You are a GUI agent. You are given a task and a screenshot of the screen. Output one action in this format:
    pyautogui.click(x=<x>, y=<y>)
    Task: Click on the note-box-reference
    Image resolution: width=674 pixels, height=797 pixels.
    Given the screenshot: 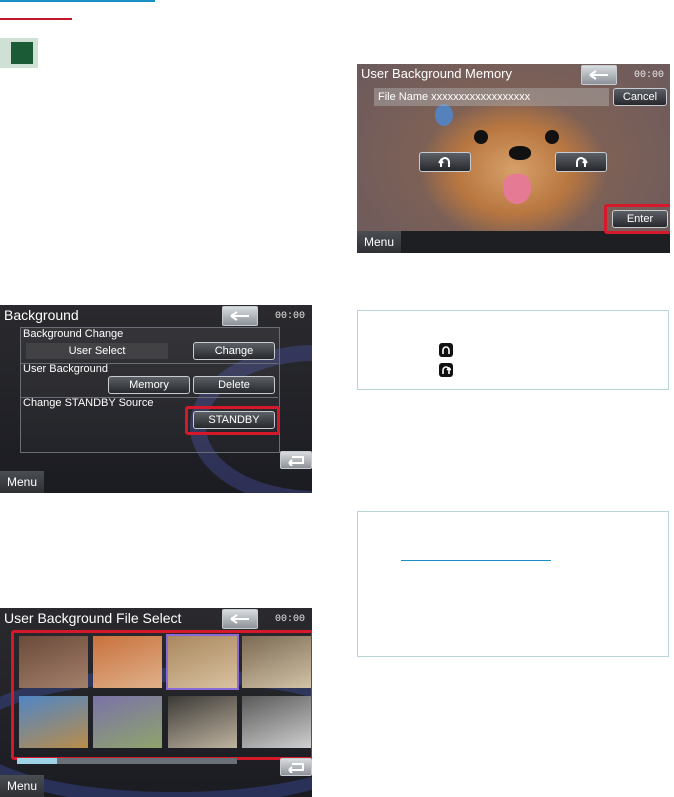 What is the action you would take?
    pyautogui.click(x=513, y=584)
    